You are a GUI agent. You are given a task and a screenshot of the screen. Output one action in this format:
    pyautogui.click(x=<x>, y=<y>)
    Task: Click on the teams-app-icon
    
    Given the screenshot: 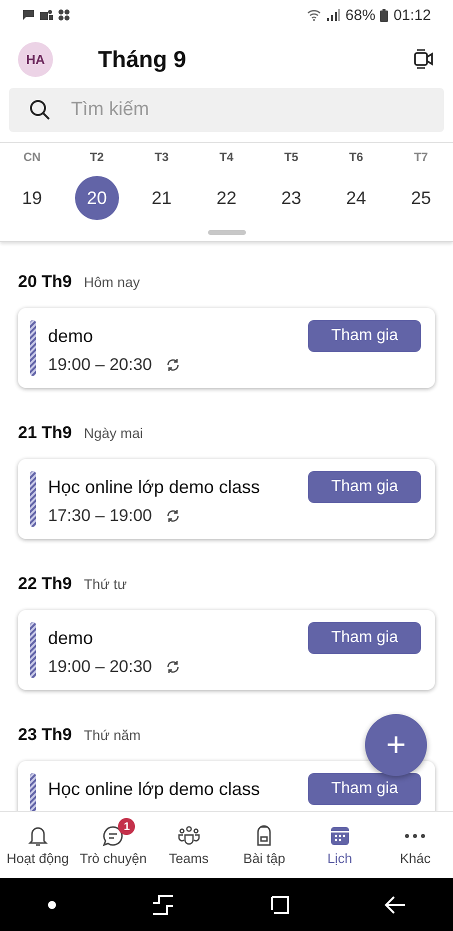 What is the action you would take?
    pyautogui.click(x=46, y=15)
    